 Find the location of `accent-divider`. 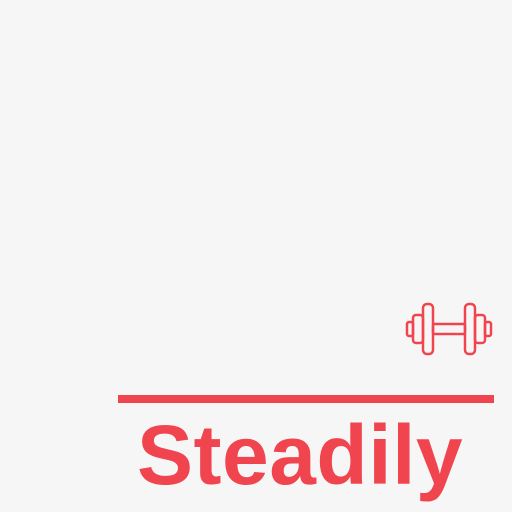

accent-divider is located at coordinates (306, 399).